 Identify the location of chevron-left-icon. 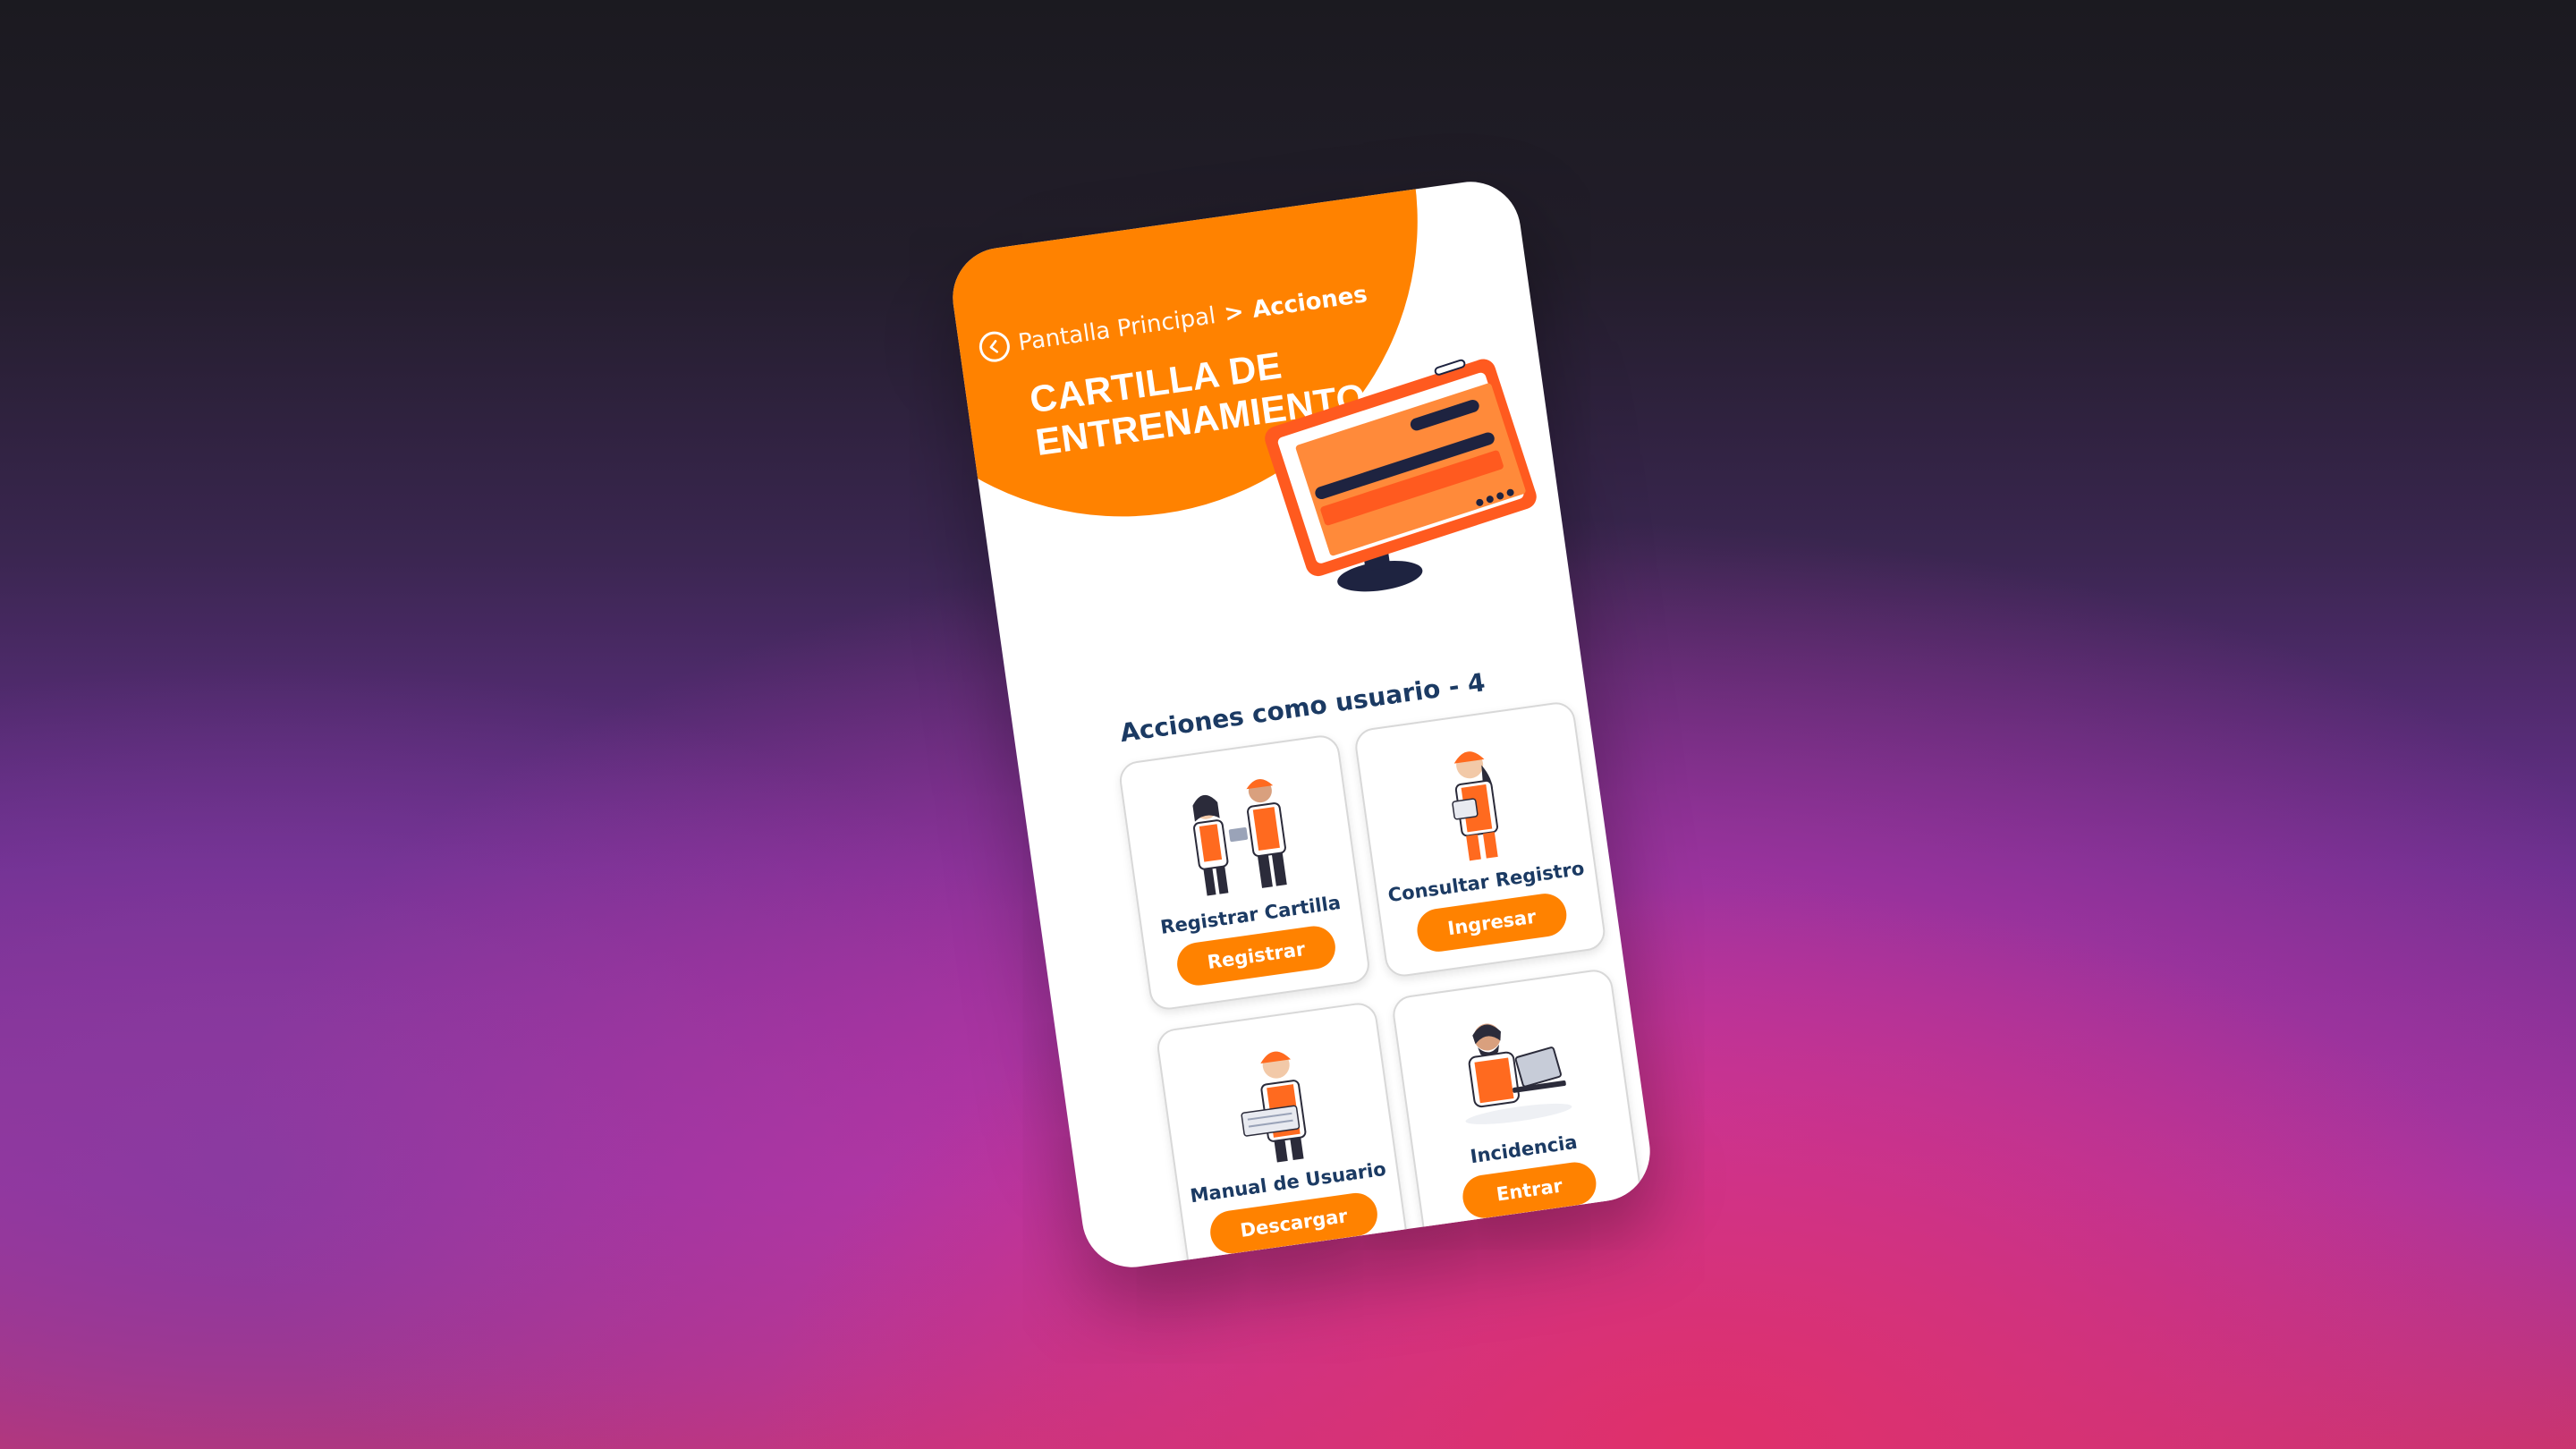
(995, 346).